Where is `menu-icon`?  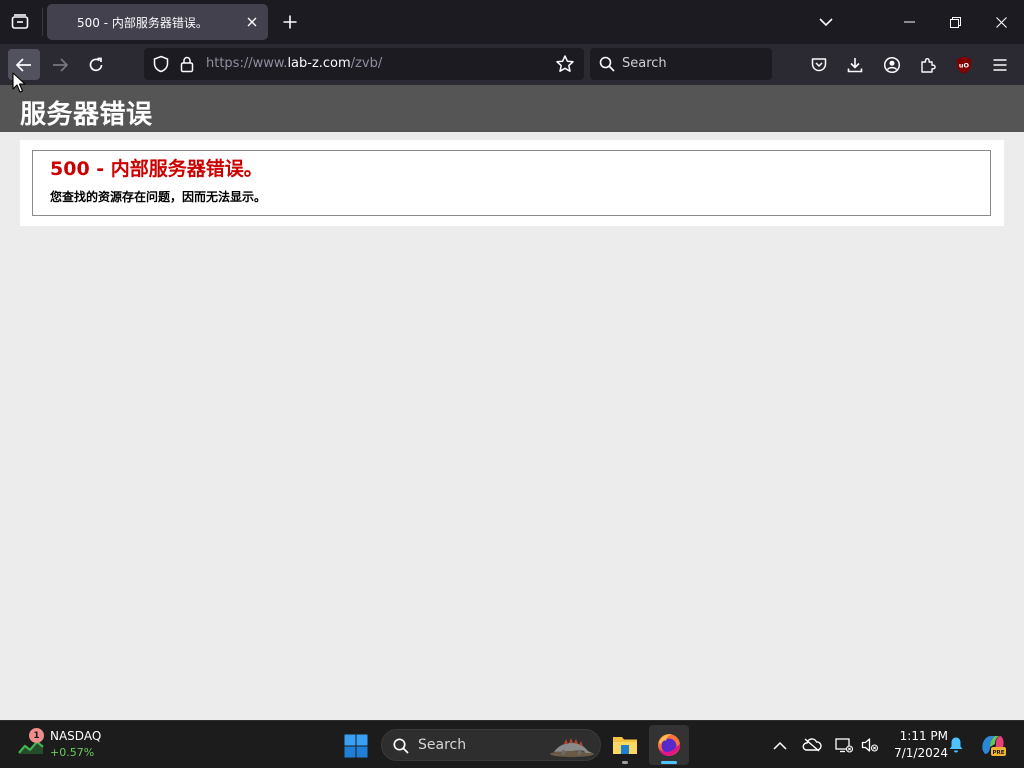
menu-icon is located at coordinates (1000, 64).